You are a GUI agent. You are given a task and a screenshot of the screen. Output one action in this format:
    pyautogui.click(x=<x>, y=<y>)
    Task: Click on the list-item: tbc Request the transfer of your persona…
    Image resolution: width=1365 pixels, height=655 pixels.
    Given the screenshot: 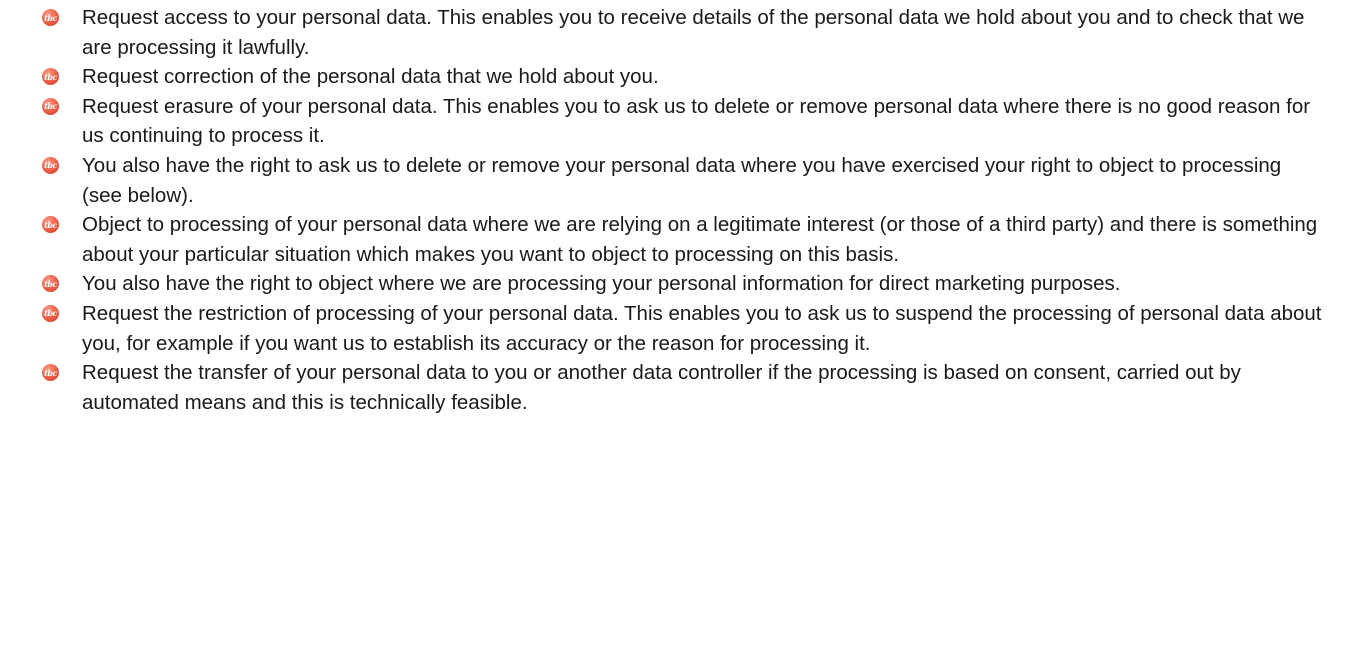 What is the action you would take?
    pyautogui.click(x=683, y=387)
    